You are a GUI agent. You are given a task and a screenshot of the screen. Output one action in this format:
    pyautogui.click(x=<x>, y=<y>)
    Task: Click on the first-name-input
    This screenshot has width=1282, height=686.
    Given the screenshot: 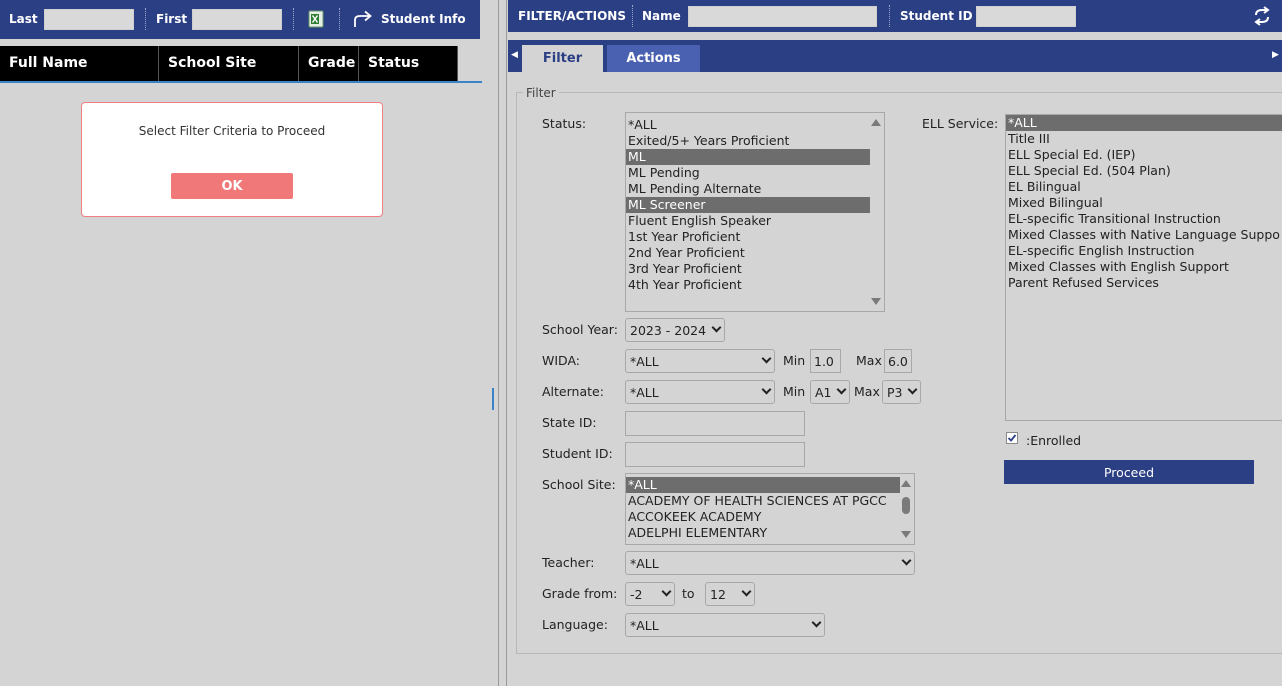 What is the action you would take?
    pyautogui.click(x=237, y=19)
    